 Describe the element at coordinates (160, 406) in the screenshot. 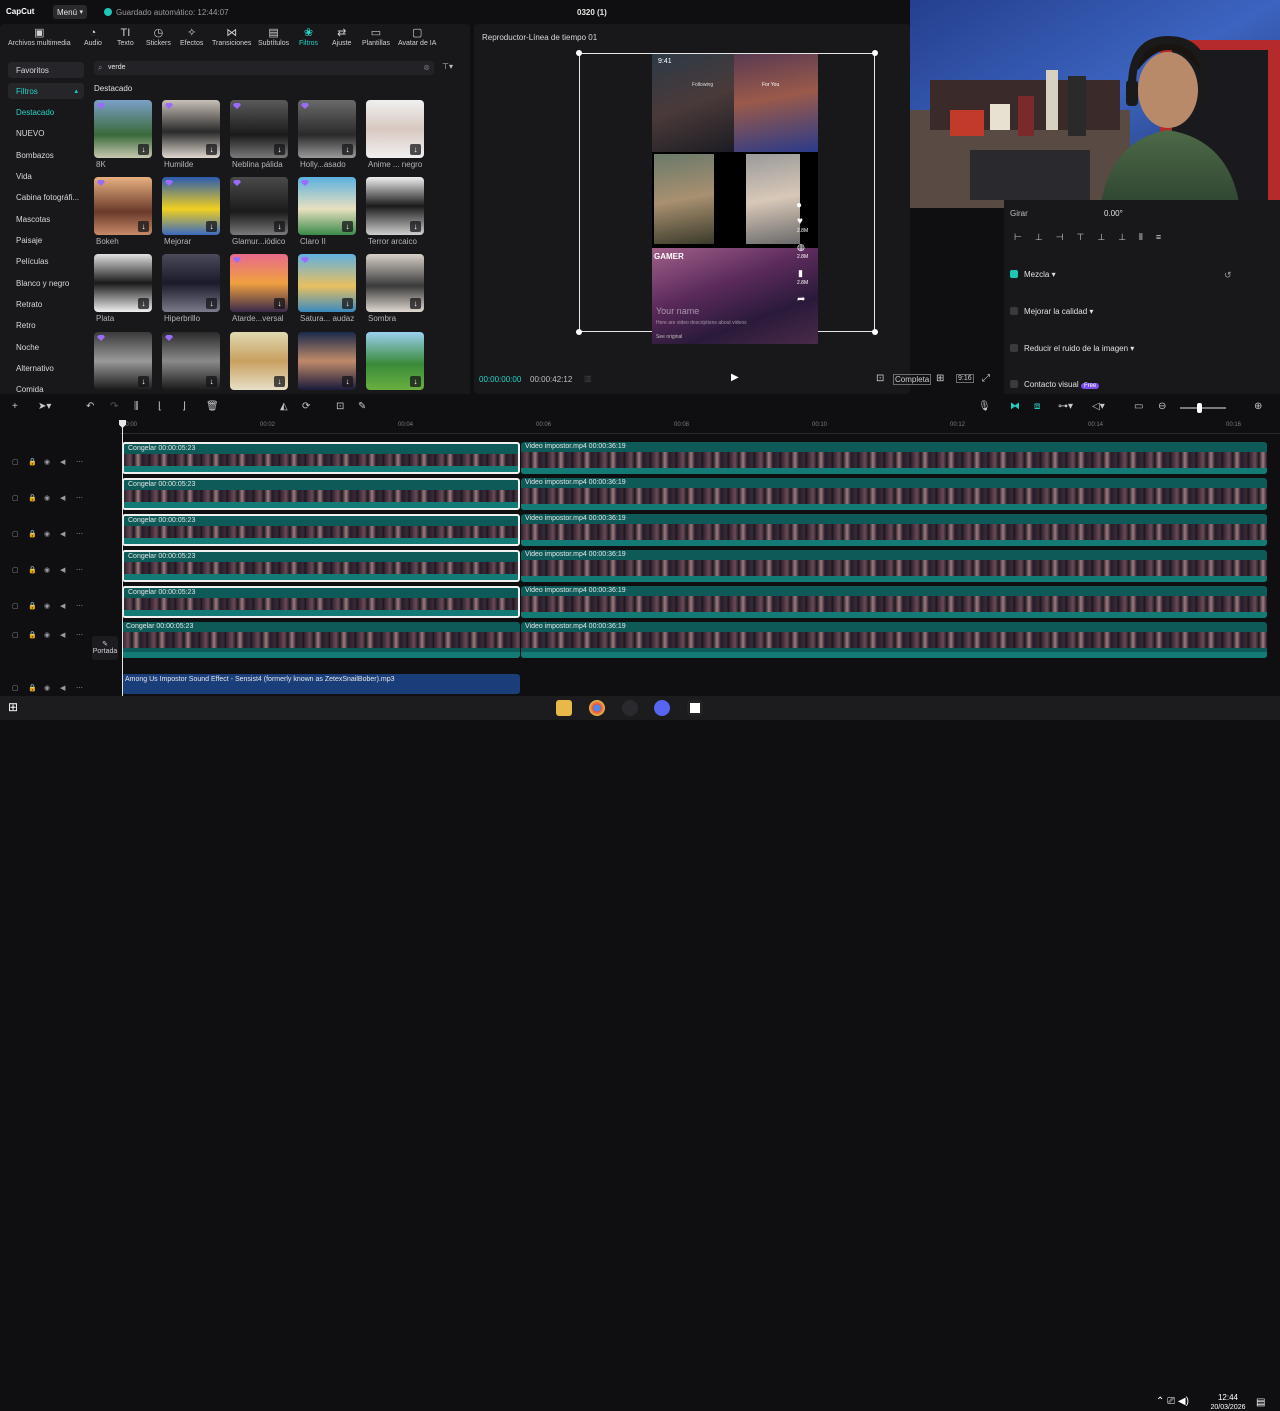

I see `trim-left-icon: ⌊` at that location.